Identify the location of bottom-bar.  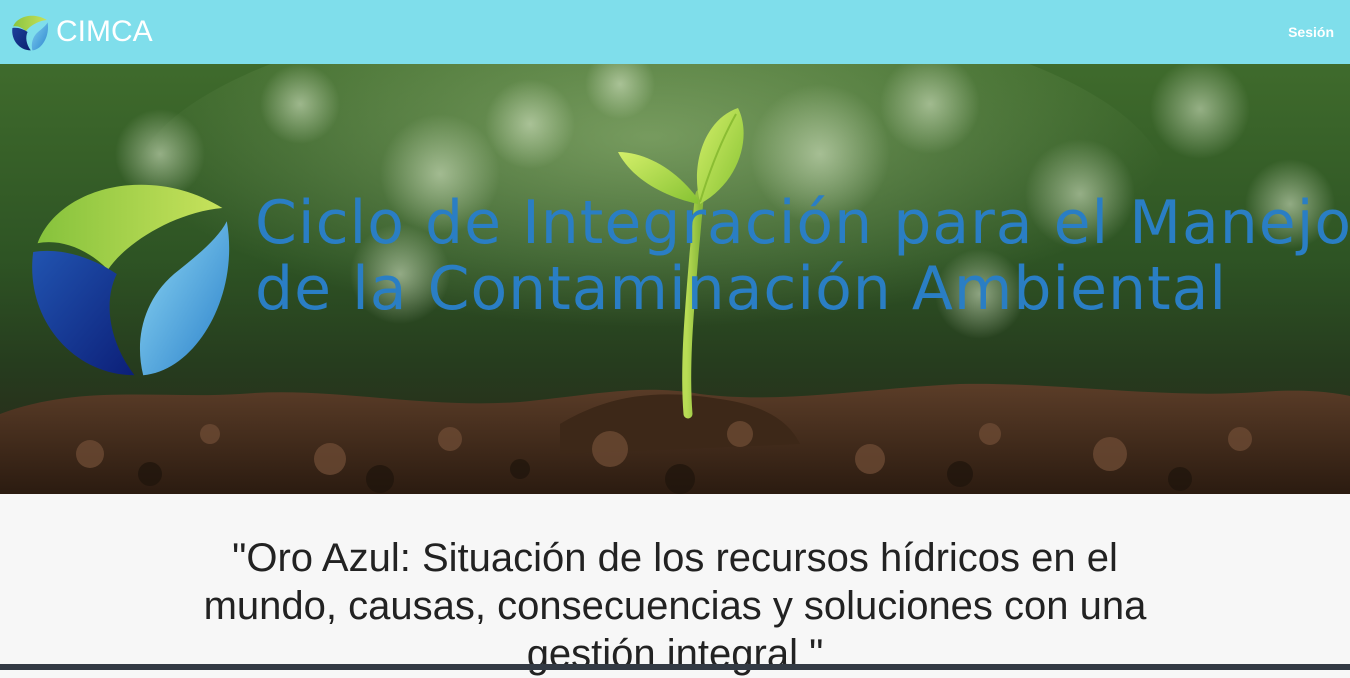
(675, 667).